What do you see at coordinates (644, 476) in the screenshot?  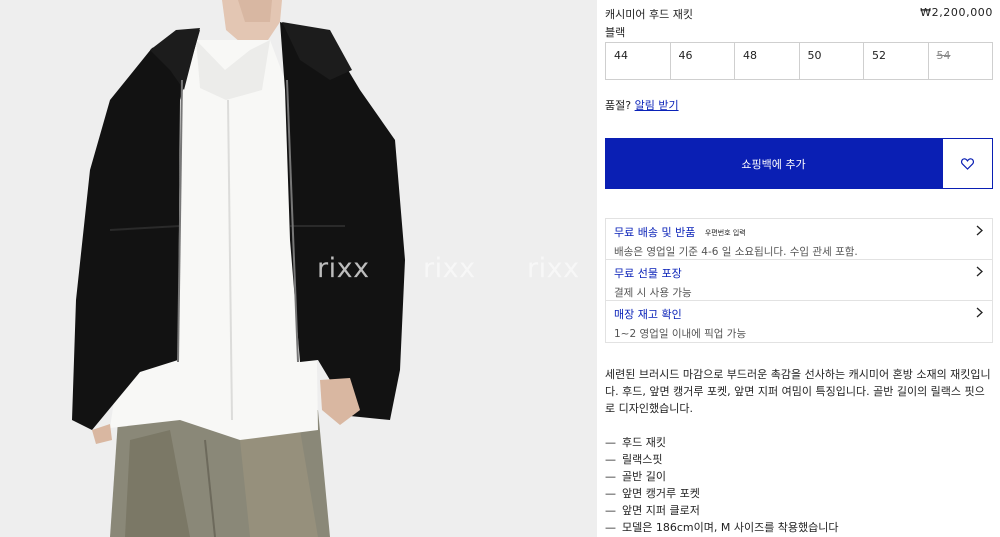 I see `feature-text: 골반 길이` at bounding box center [644, 476].